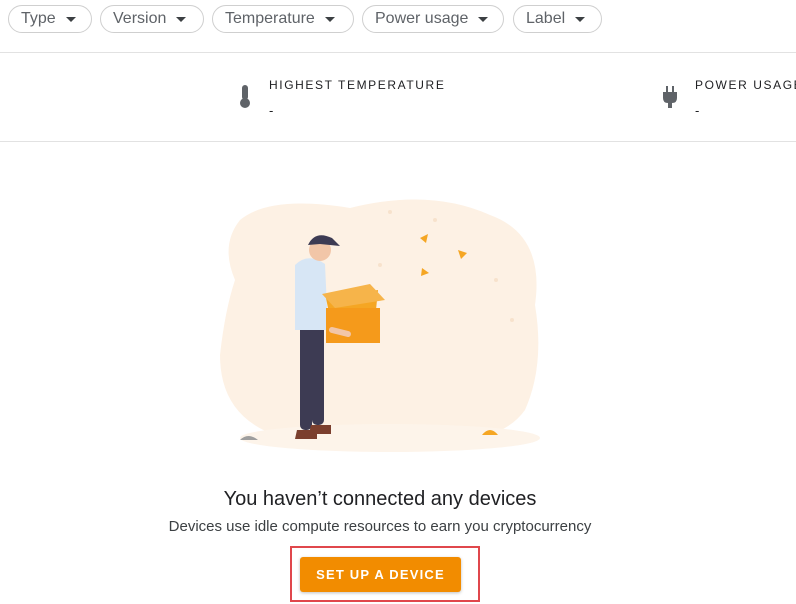 This screenshot has height=604, width=796. I want to click on filter-label: Label, so click(557, 19).